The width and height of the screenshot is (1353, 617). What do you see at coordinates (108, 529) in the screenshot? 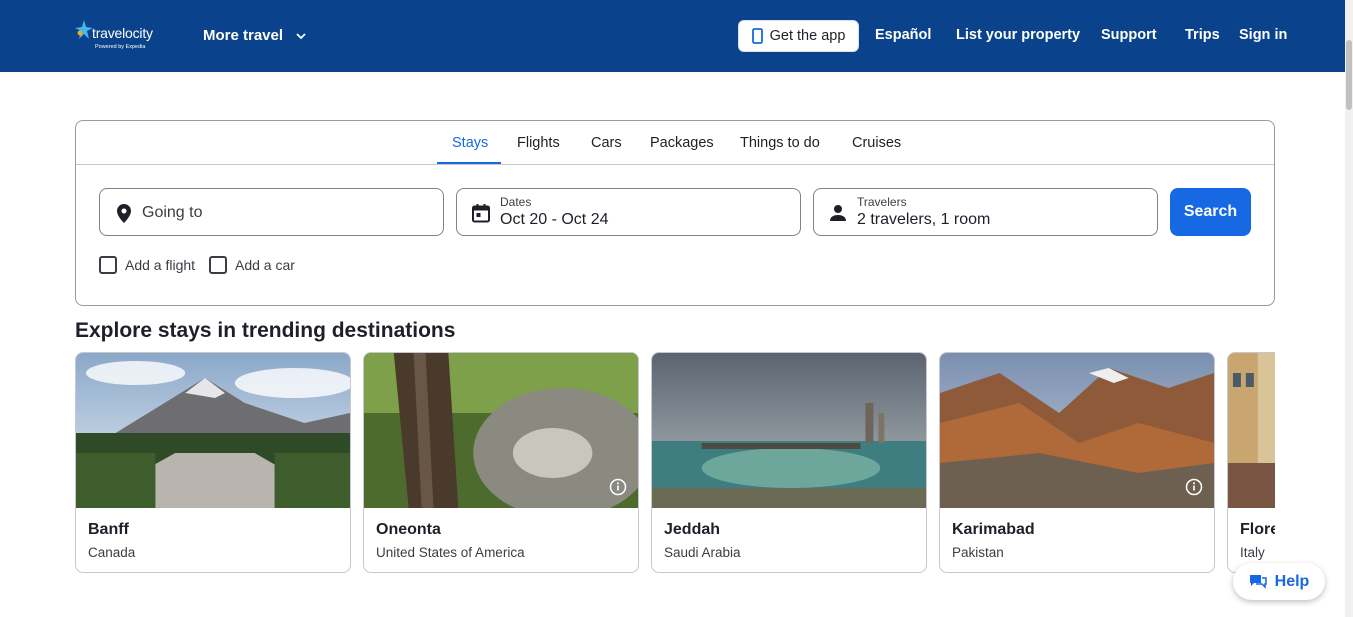
I see `destination-city: Banff` at bounding box center [108, 529].